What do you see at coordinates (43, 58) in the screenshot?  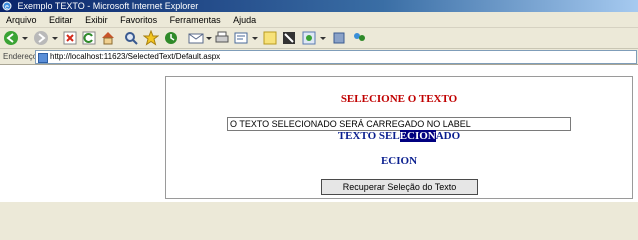 I see `page-icon` at bounding box center [43, 58].